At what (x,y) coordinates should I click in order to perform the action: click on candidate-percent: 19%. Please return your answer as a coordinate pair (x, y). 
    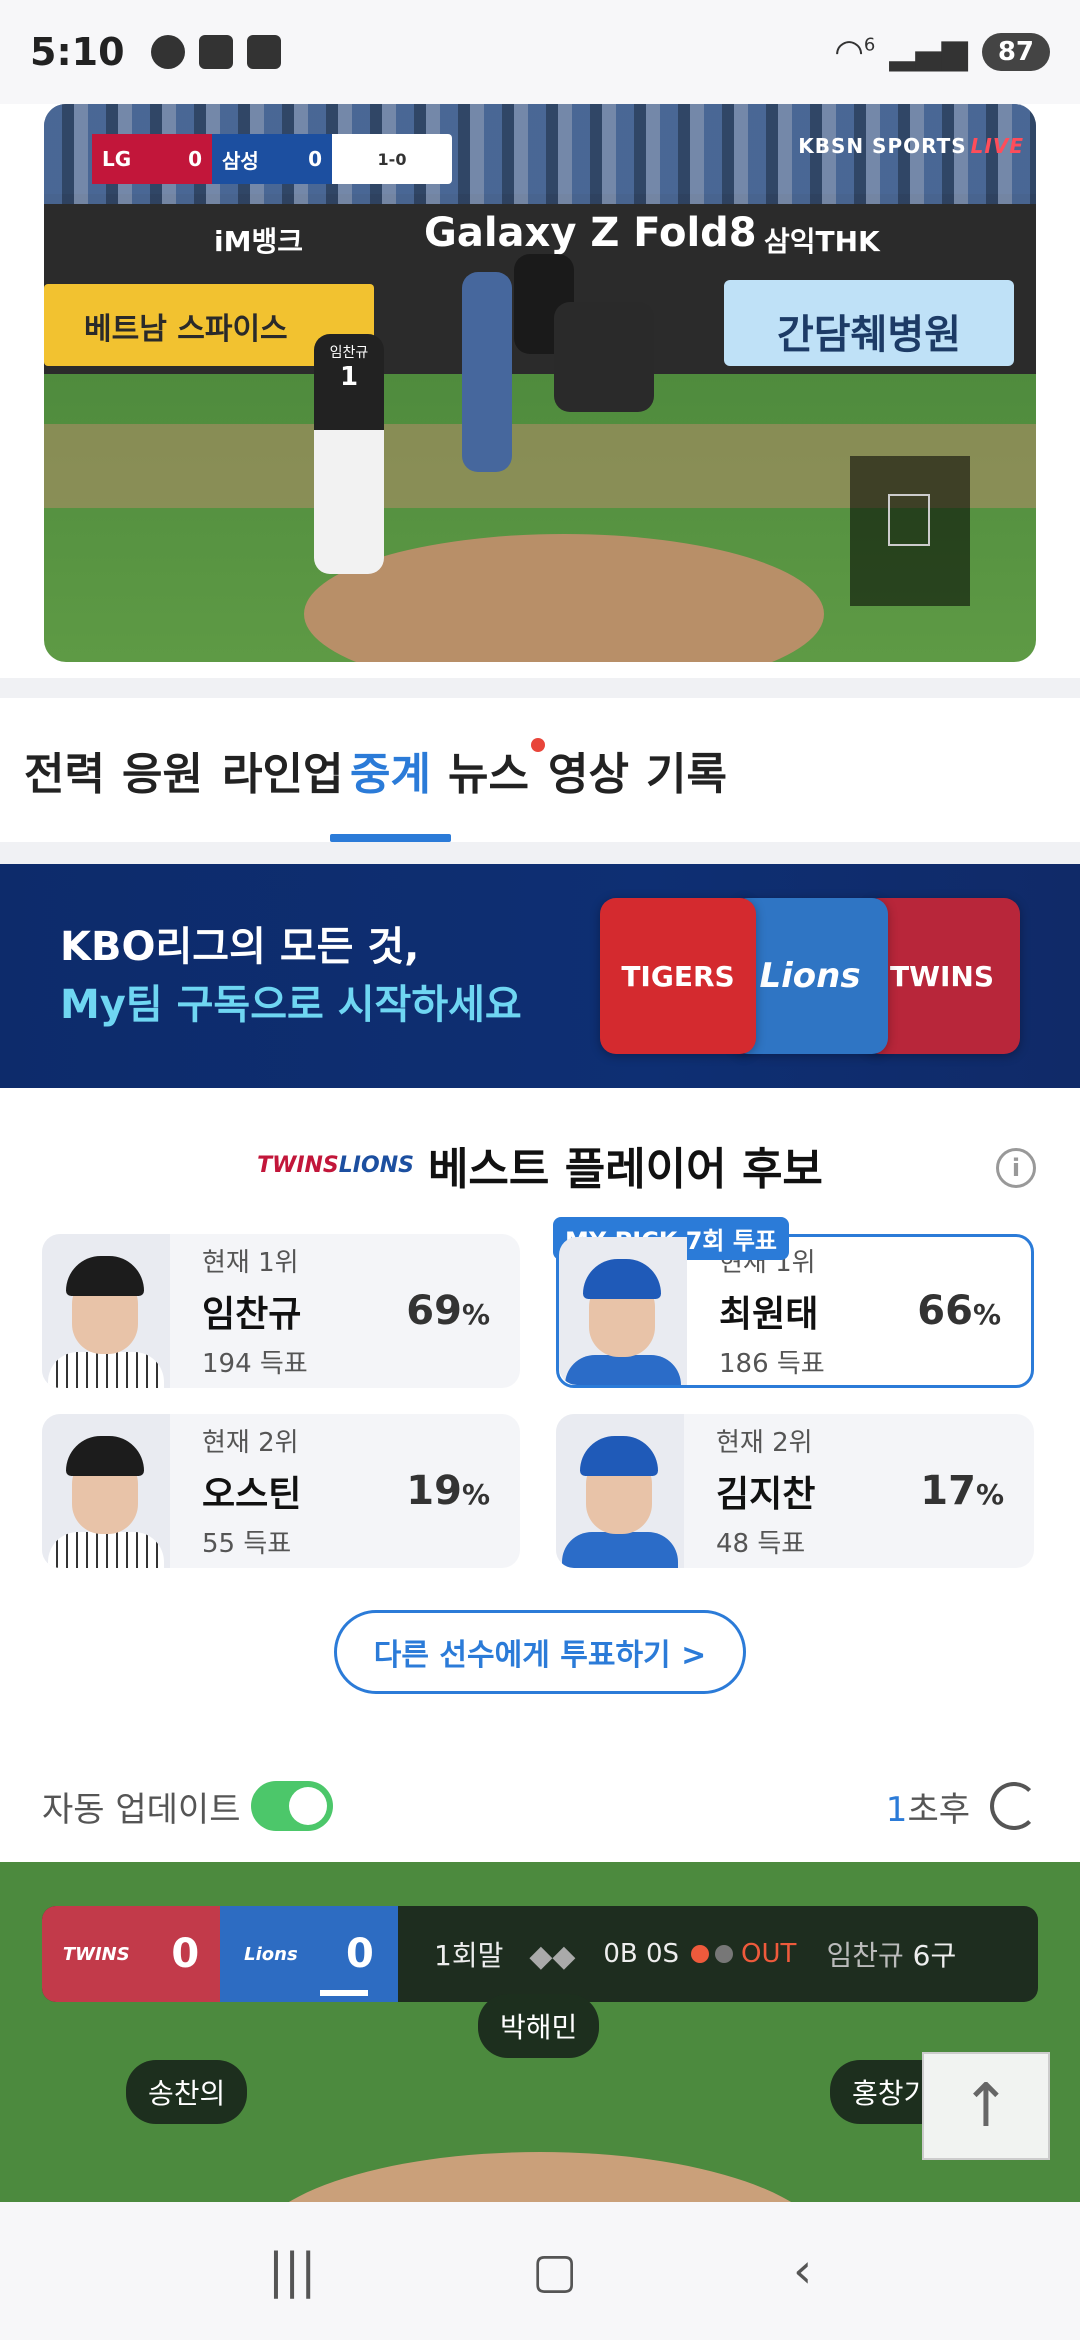
    Looking at the image, I should click on (448, 1491).